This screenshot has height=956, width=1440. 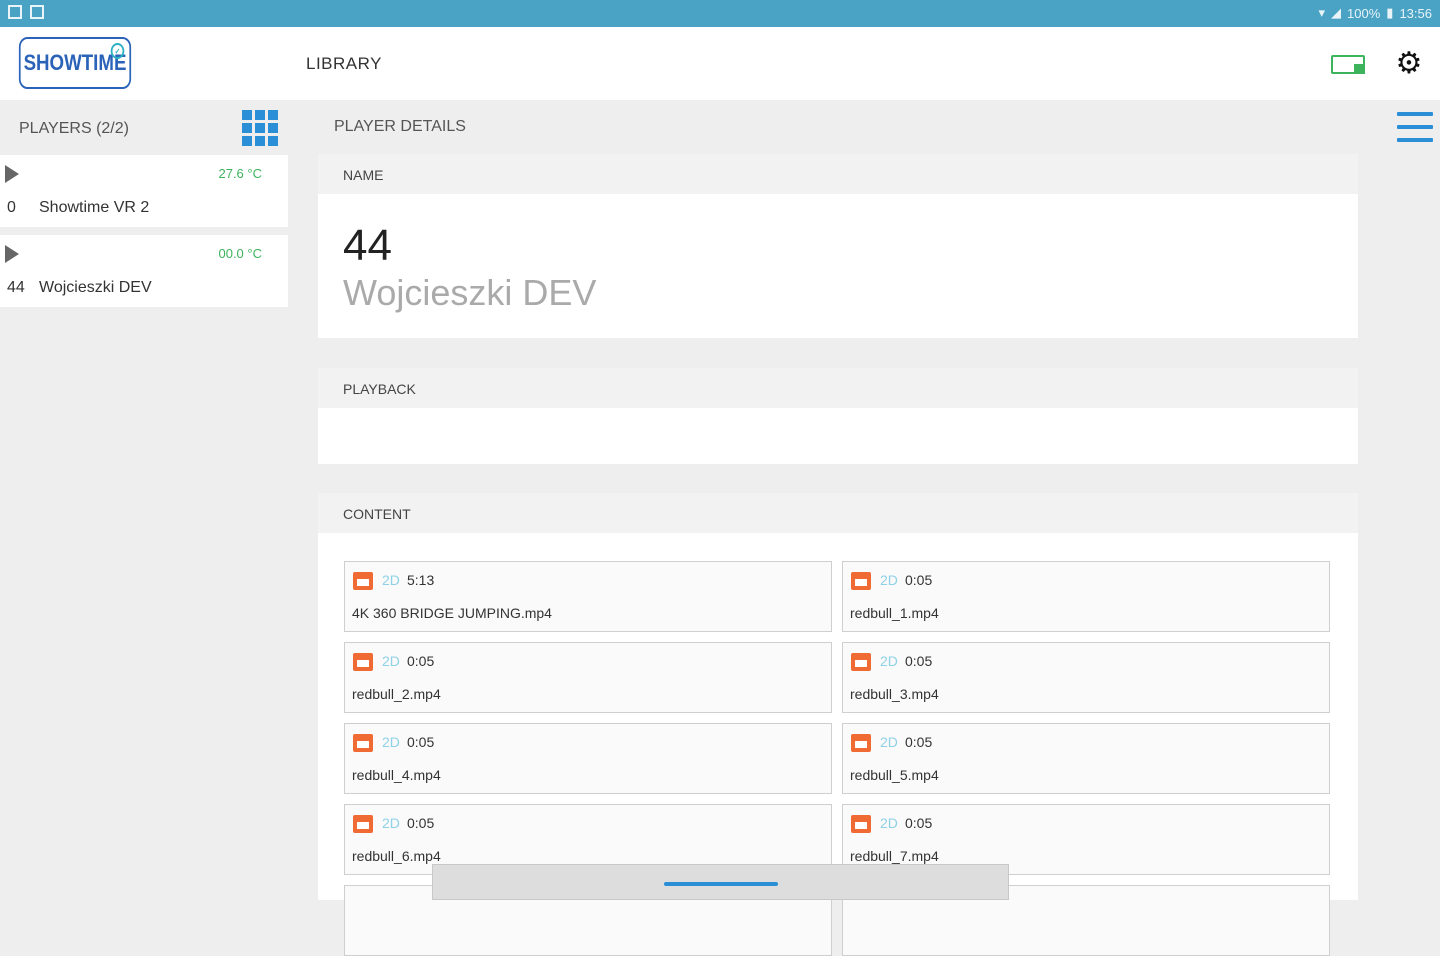 What do you see at coordinates (95, 287) in the screenshot?
I see `player-name: Wojcieszki DEV` at bounding box center [95, 287].